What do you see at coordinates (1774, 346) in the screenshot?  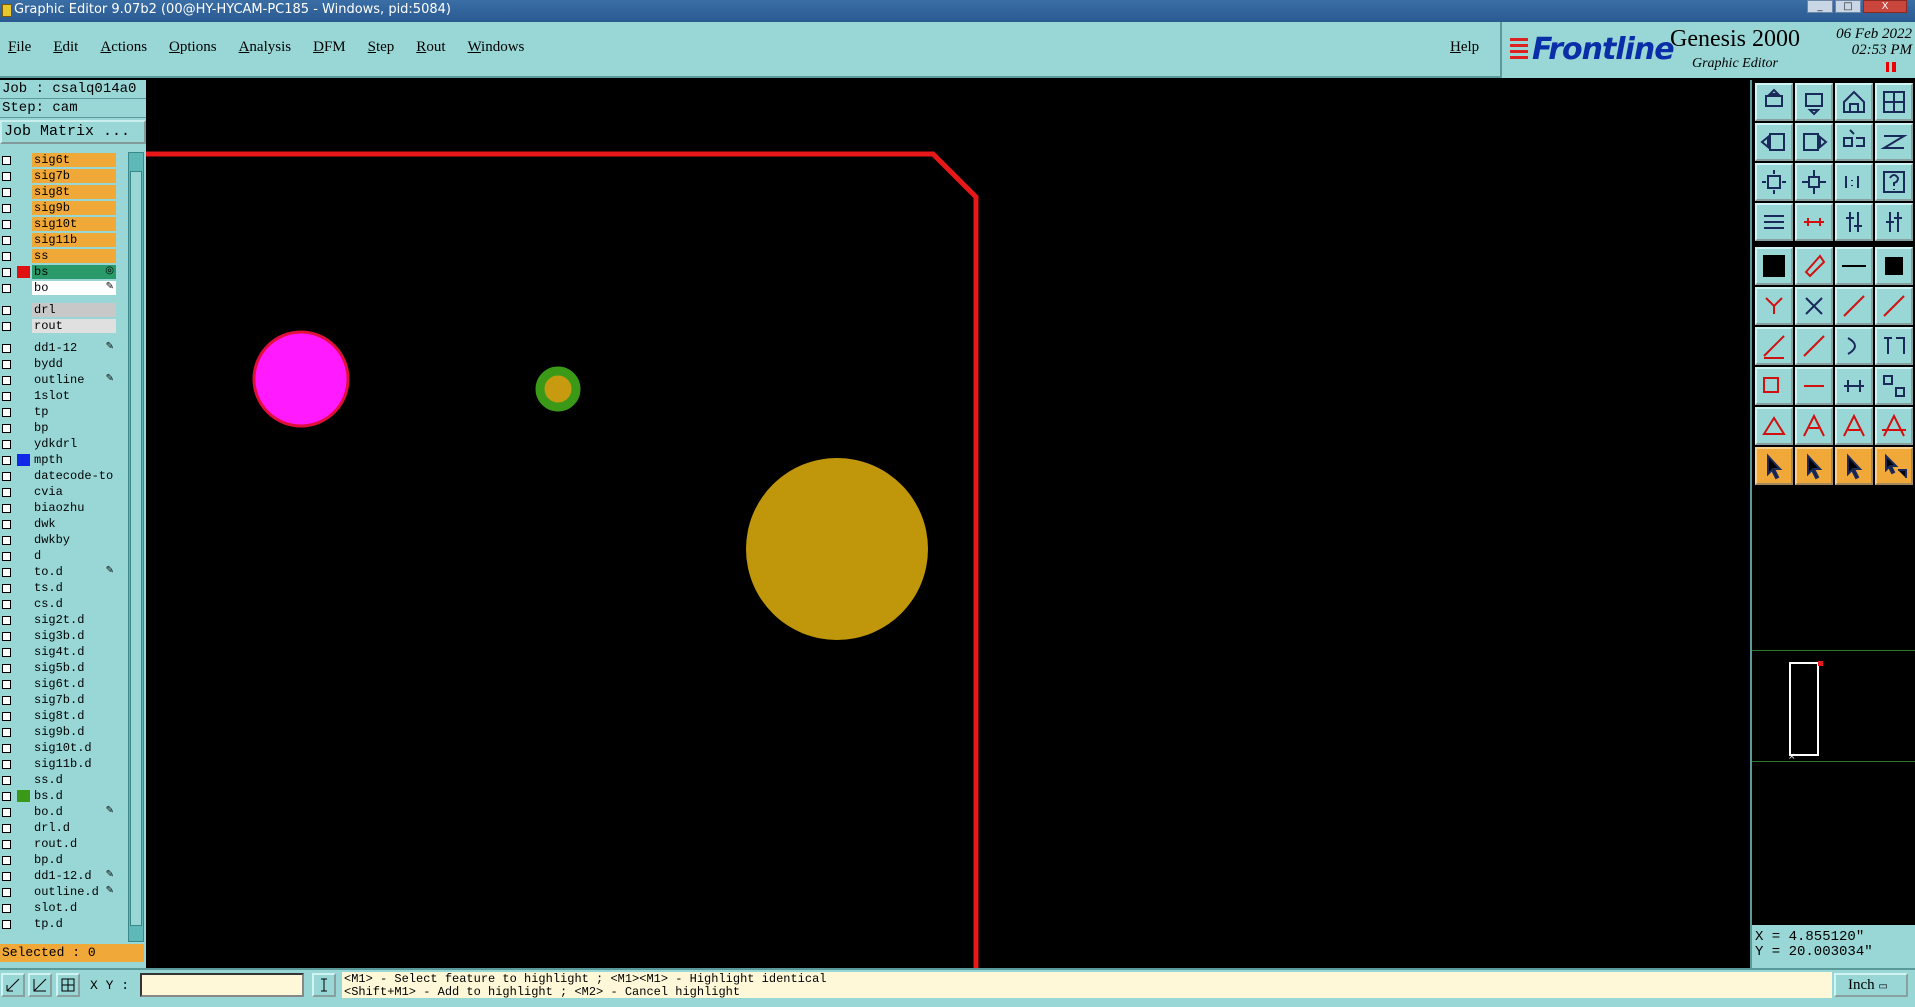 I see `line-add-tool-button` at bounding box center [1774, 346].